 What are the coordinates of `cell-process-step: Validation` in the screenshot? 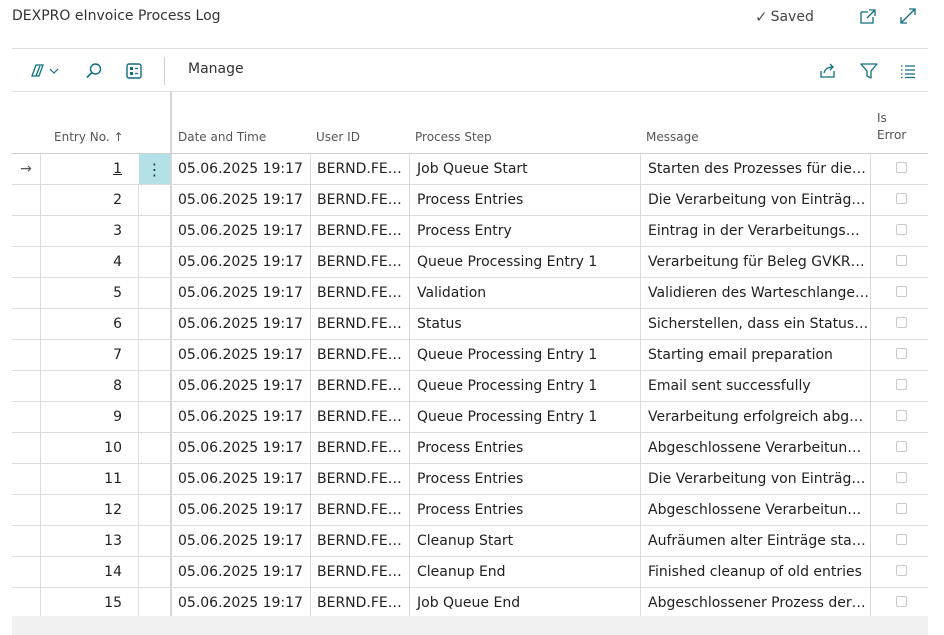 It's located at (524, 293).